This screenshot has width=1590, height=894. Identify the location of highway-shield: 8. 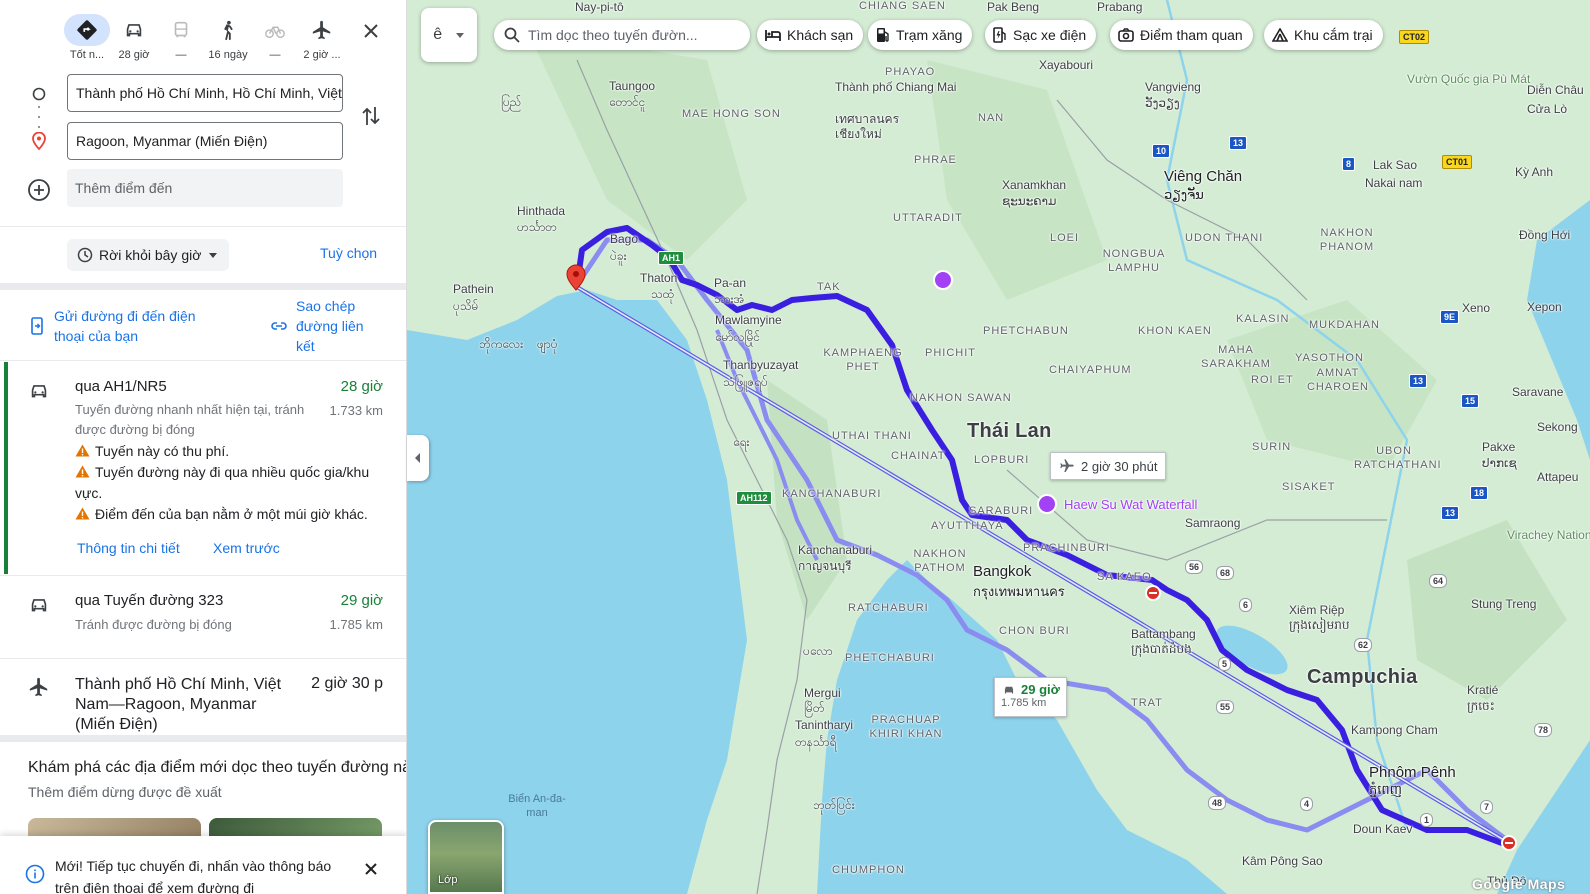
(1349, 164).